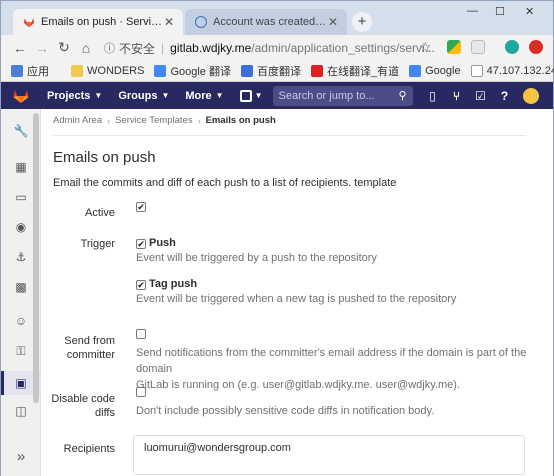 The image size is (554, 476). What do you see at coordinates (198, 95) in the screenshot?
I see `more-label: More` at bounding box center [198, 95].